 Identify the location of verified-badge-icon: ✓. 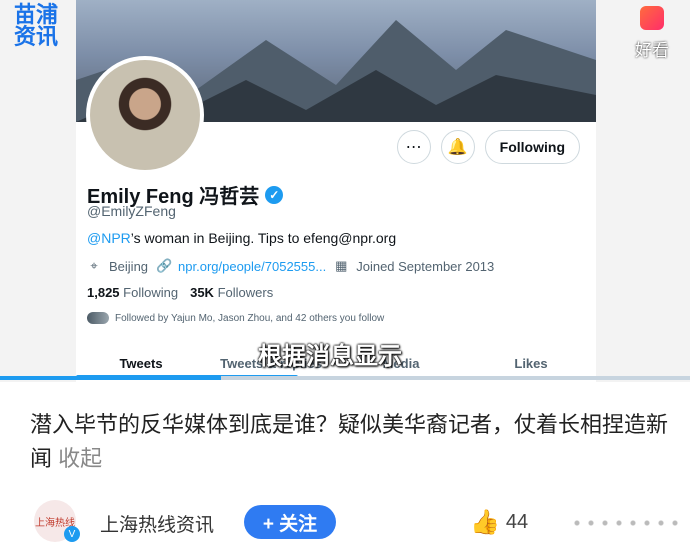
(274, 194).